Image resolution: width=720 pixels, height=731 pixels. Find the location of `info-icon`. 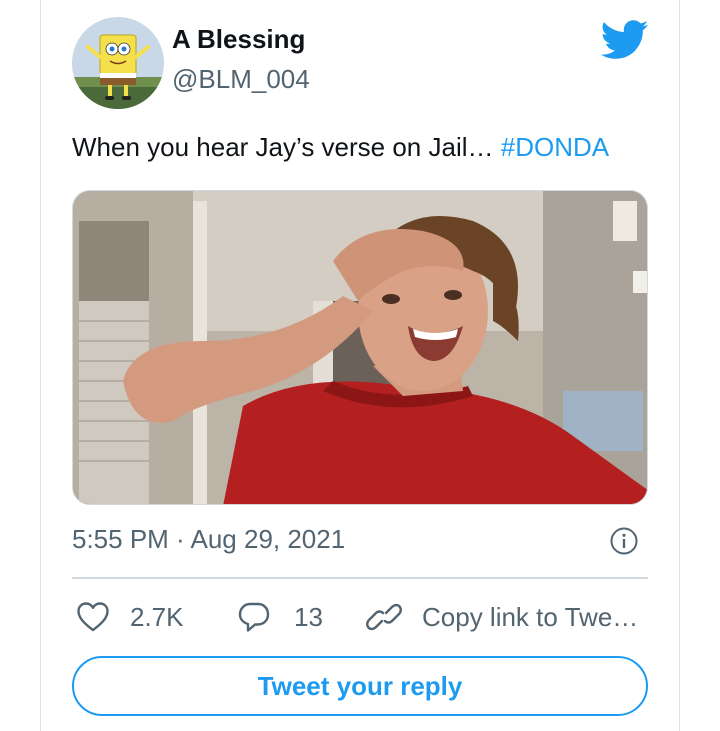

info-icon is located at coordinates (624, 541).